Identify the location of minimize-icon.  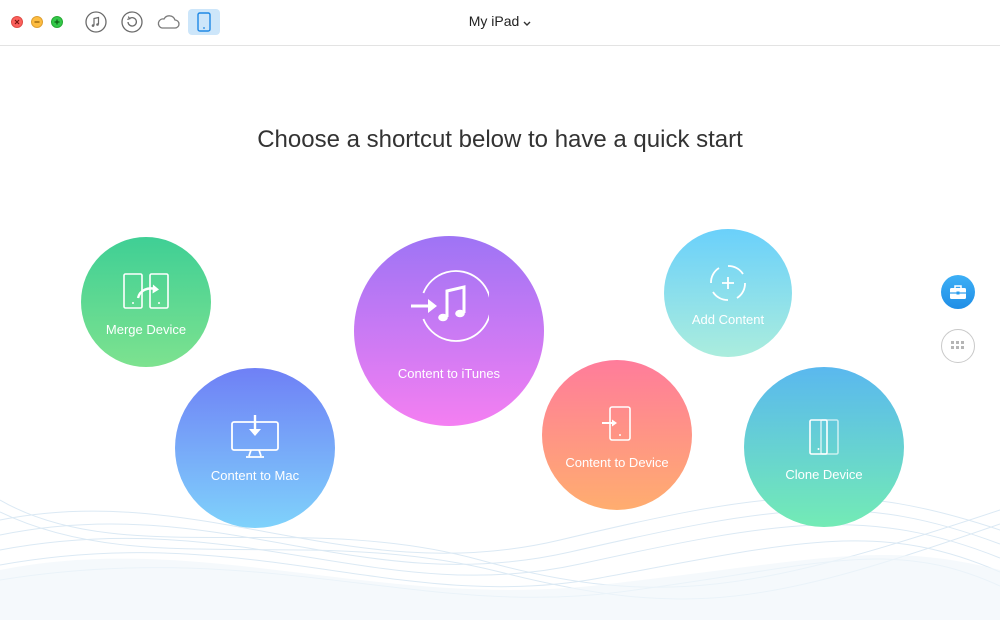
(37, 22).